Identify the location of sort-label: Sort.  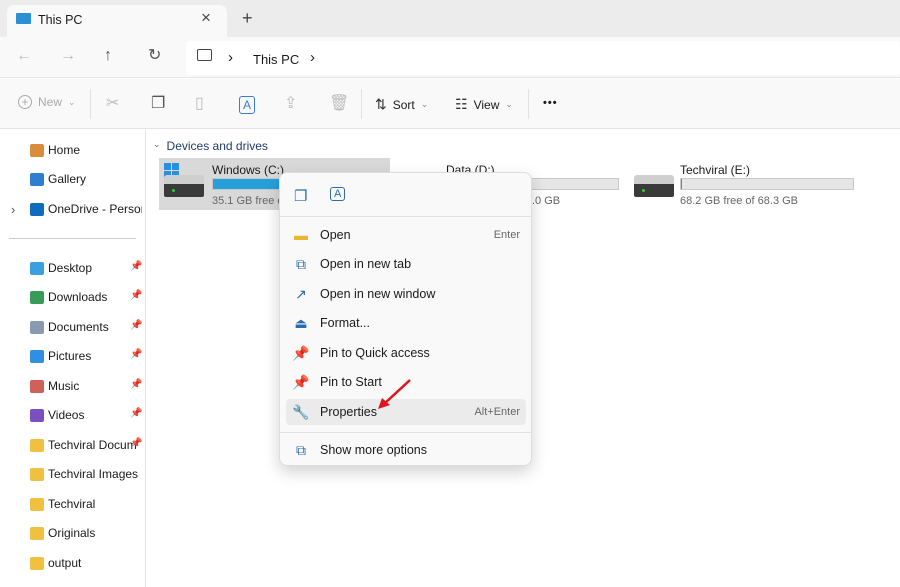
(403, 104).